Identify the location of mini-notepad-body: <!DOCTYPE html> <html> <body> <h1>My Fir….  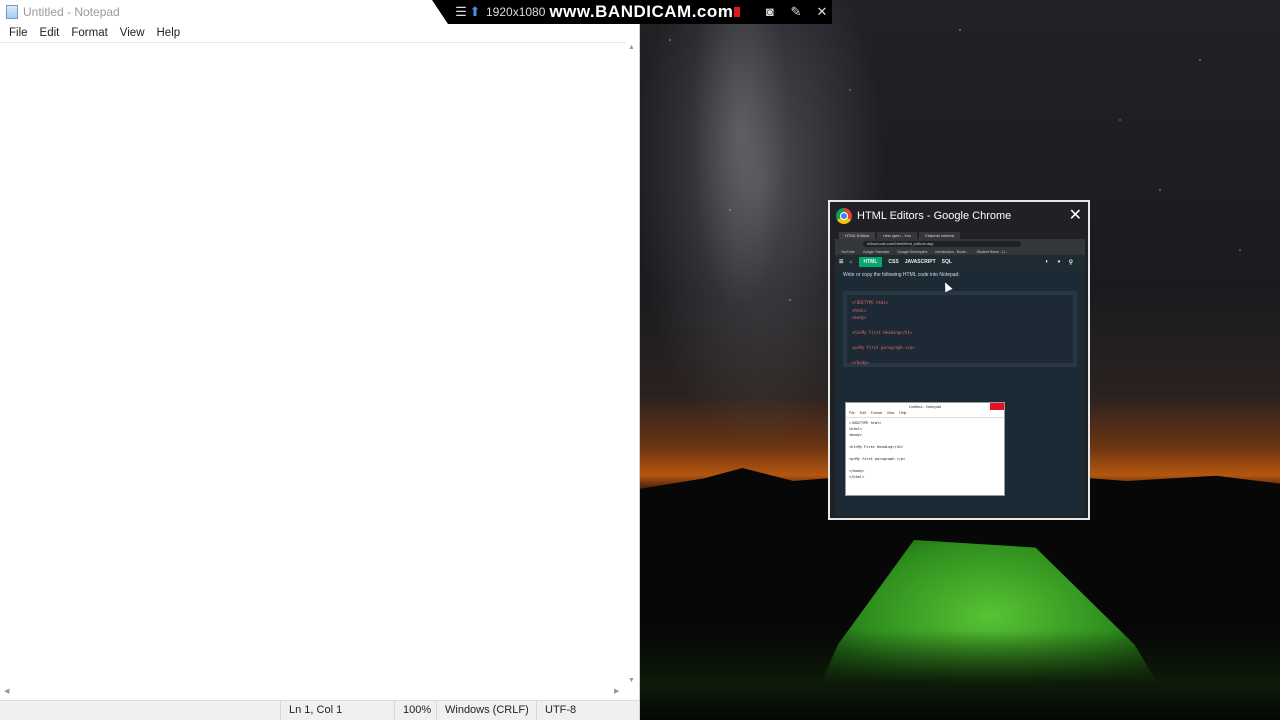
(925, 450).